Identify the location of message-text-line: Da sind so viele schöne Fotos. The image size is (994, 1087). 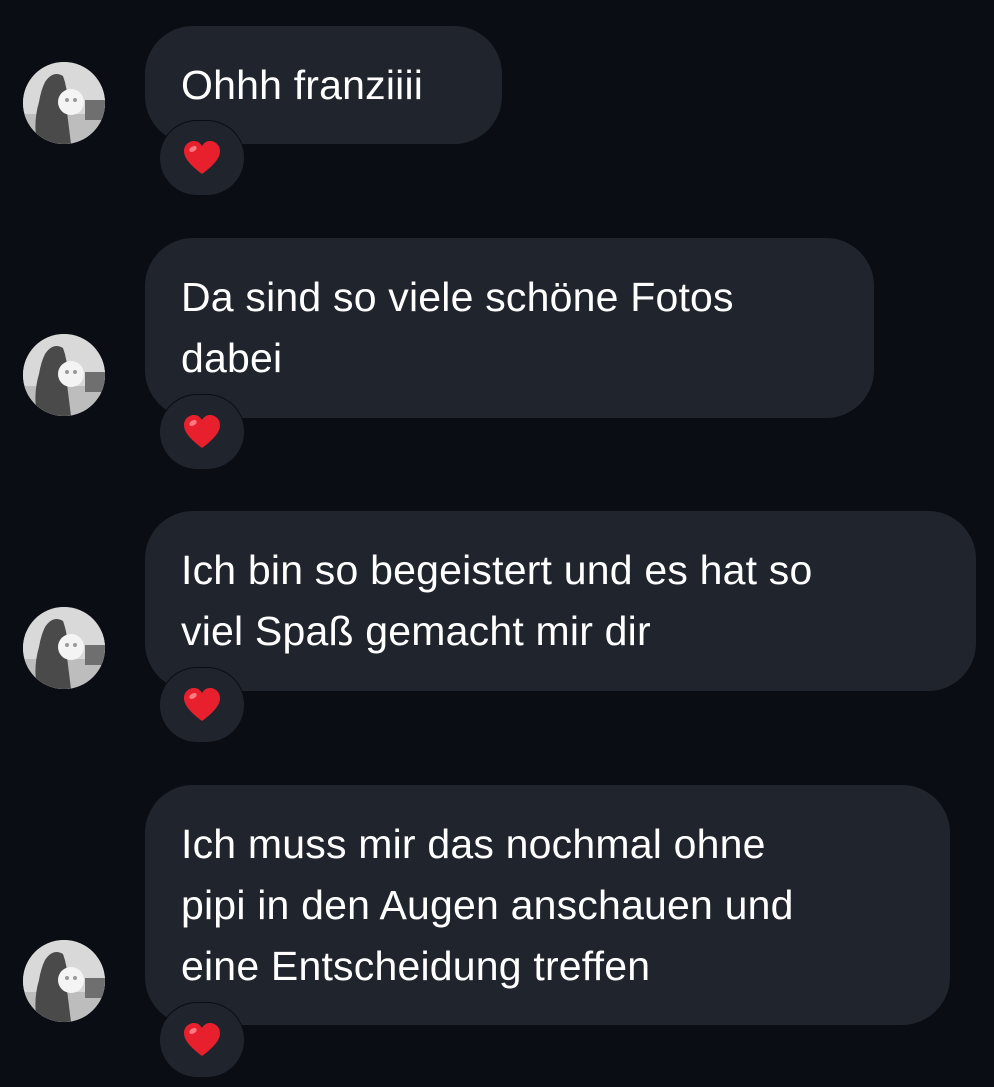
(457, 297).